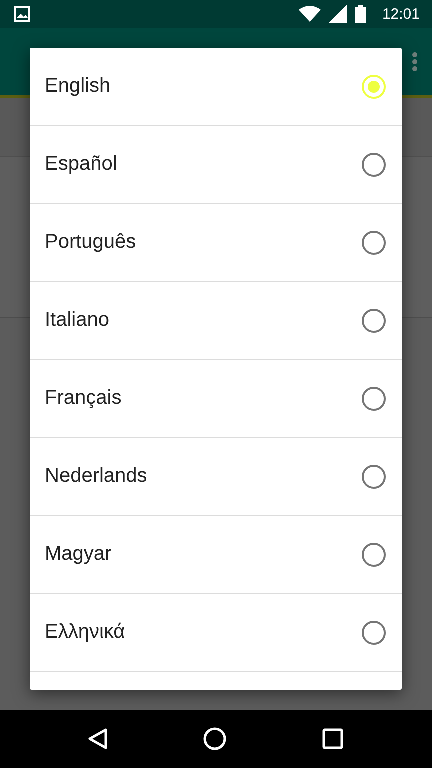  What do you see at coordinates (216, 165) in the screenshot?
I see `language-option: Español` at bounding box center [216, 165].